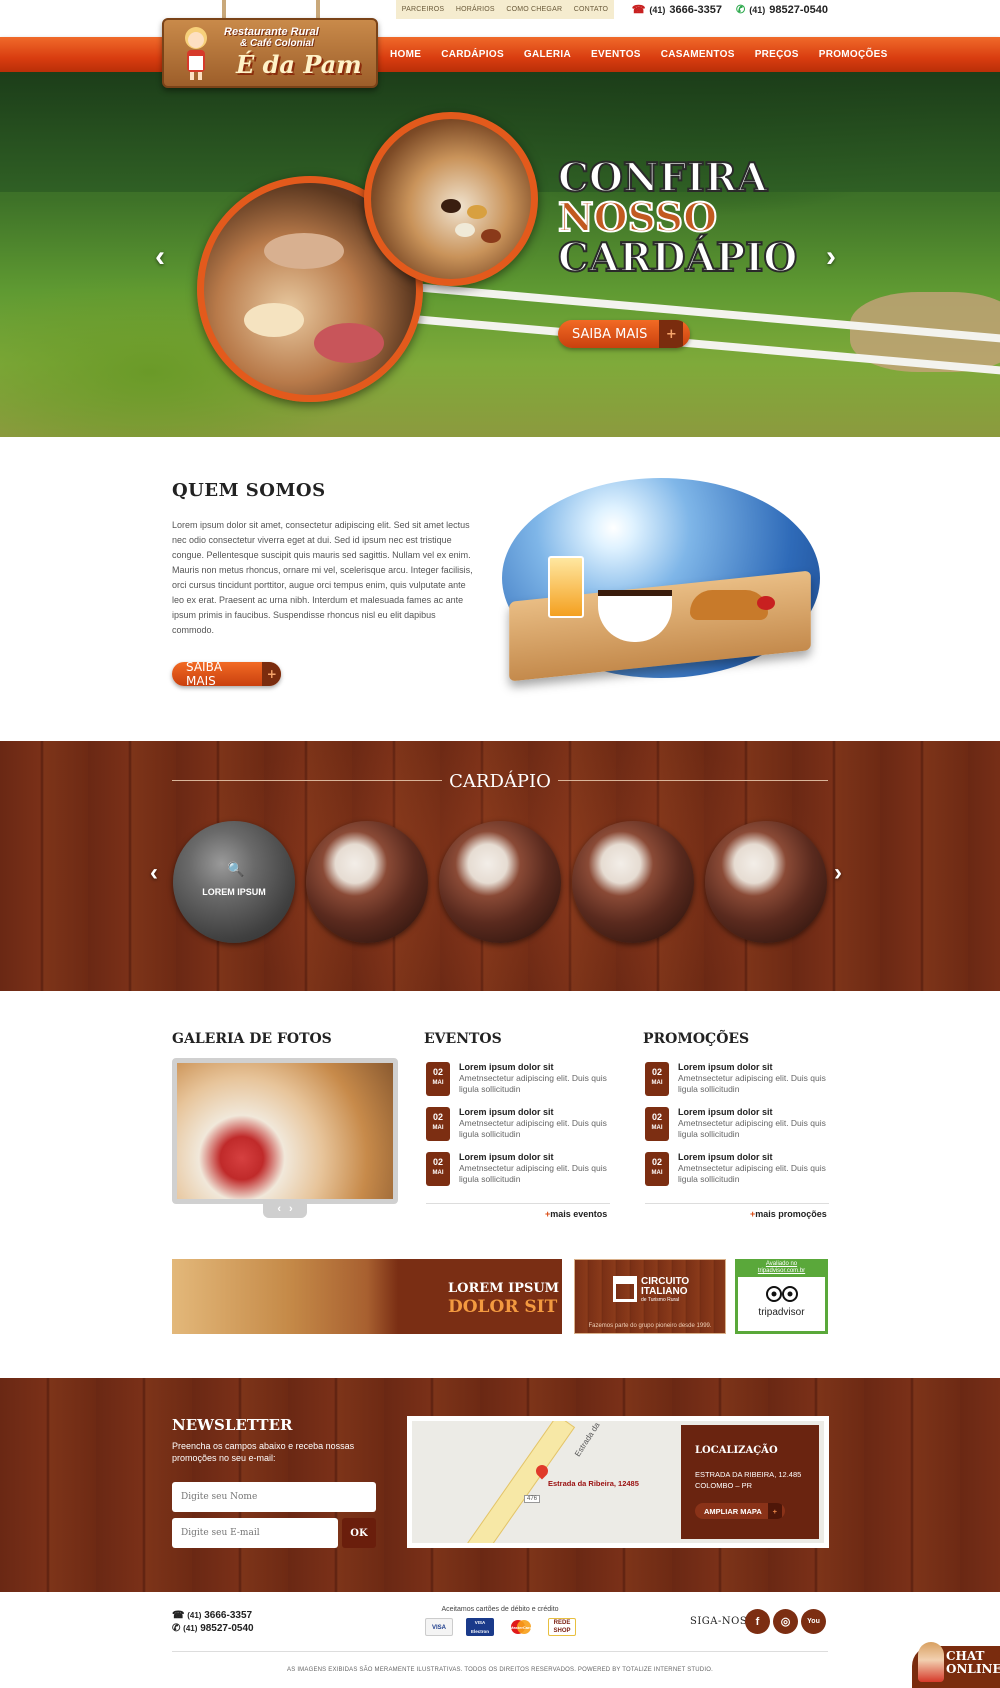  What do you see at coordinates (661, 589) in the screenshot?
I see `breakfast-tray-image` at bounding box center [661, 589].